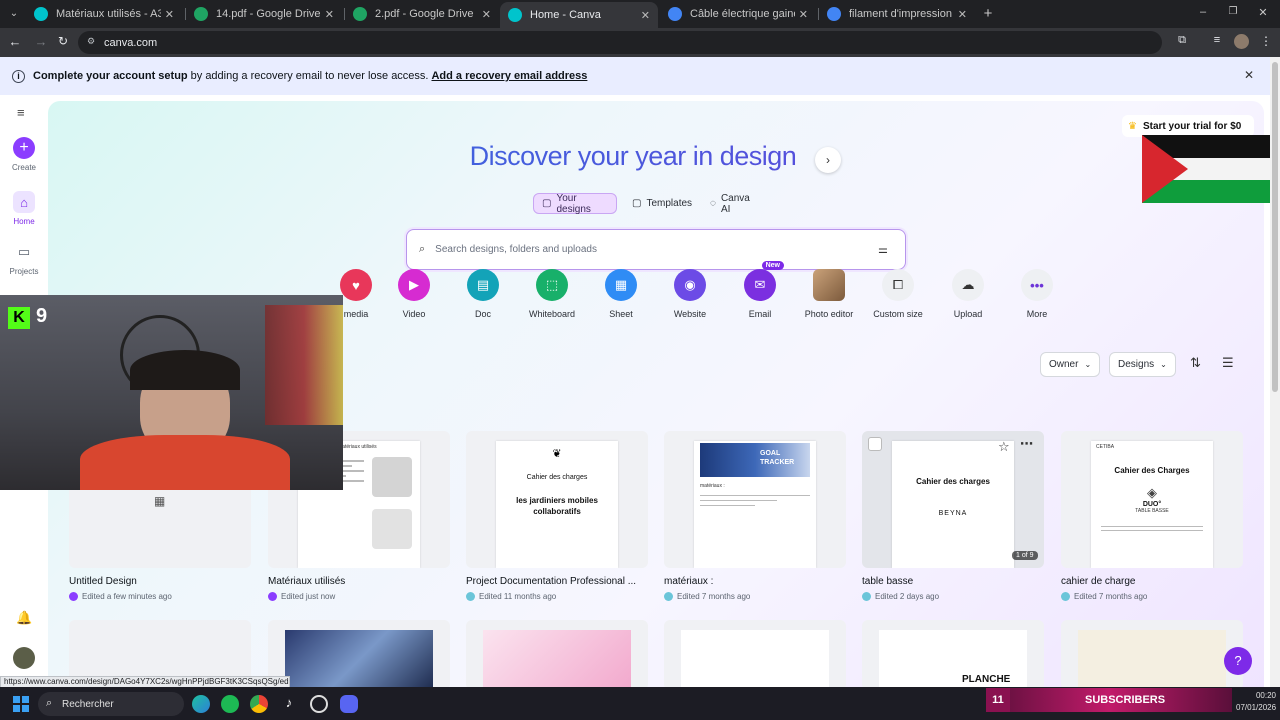  Describe the element at coordinates (1195, 363) in the screenshot. I see `sort-icon: ⇅` at that location.